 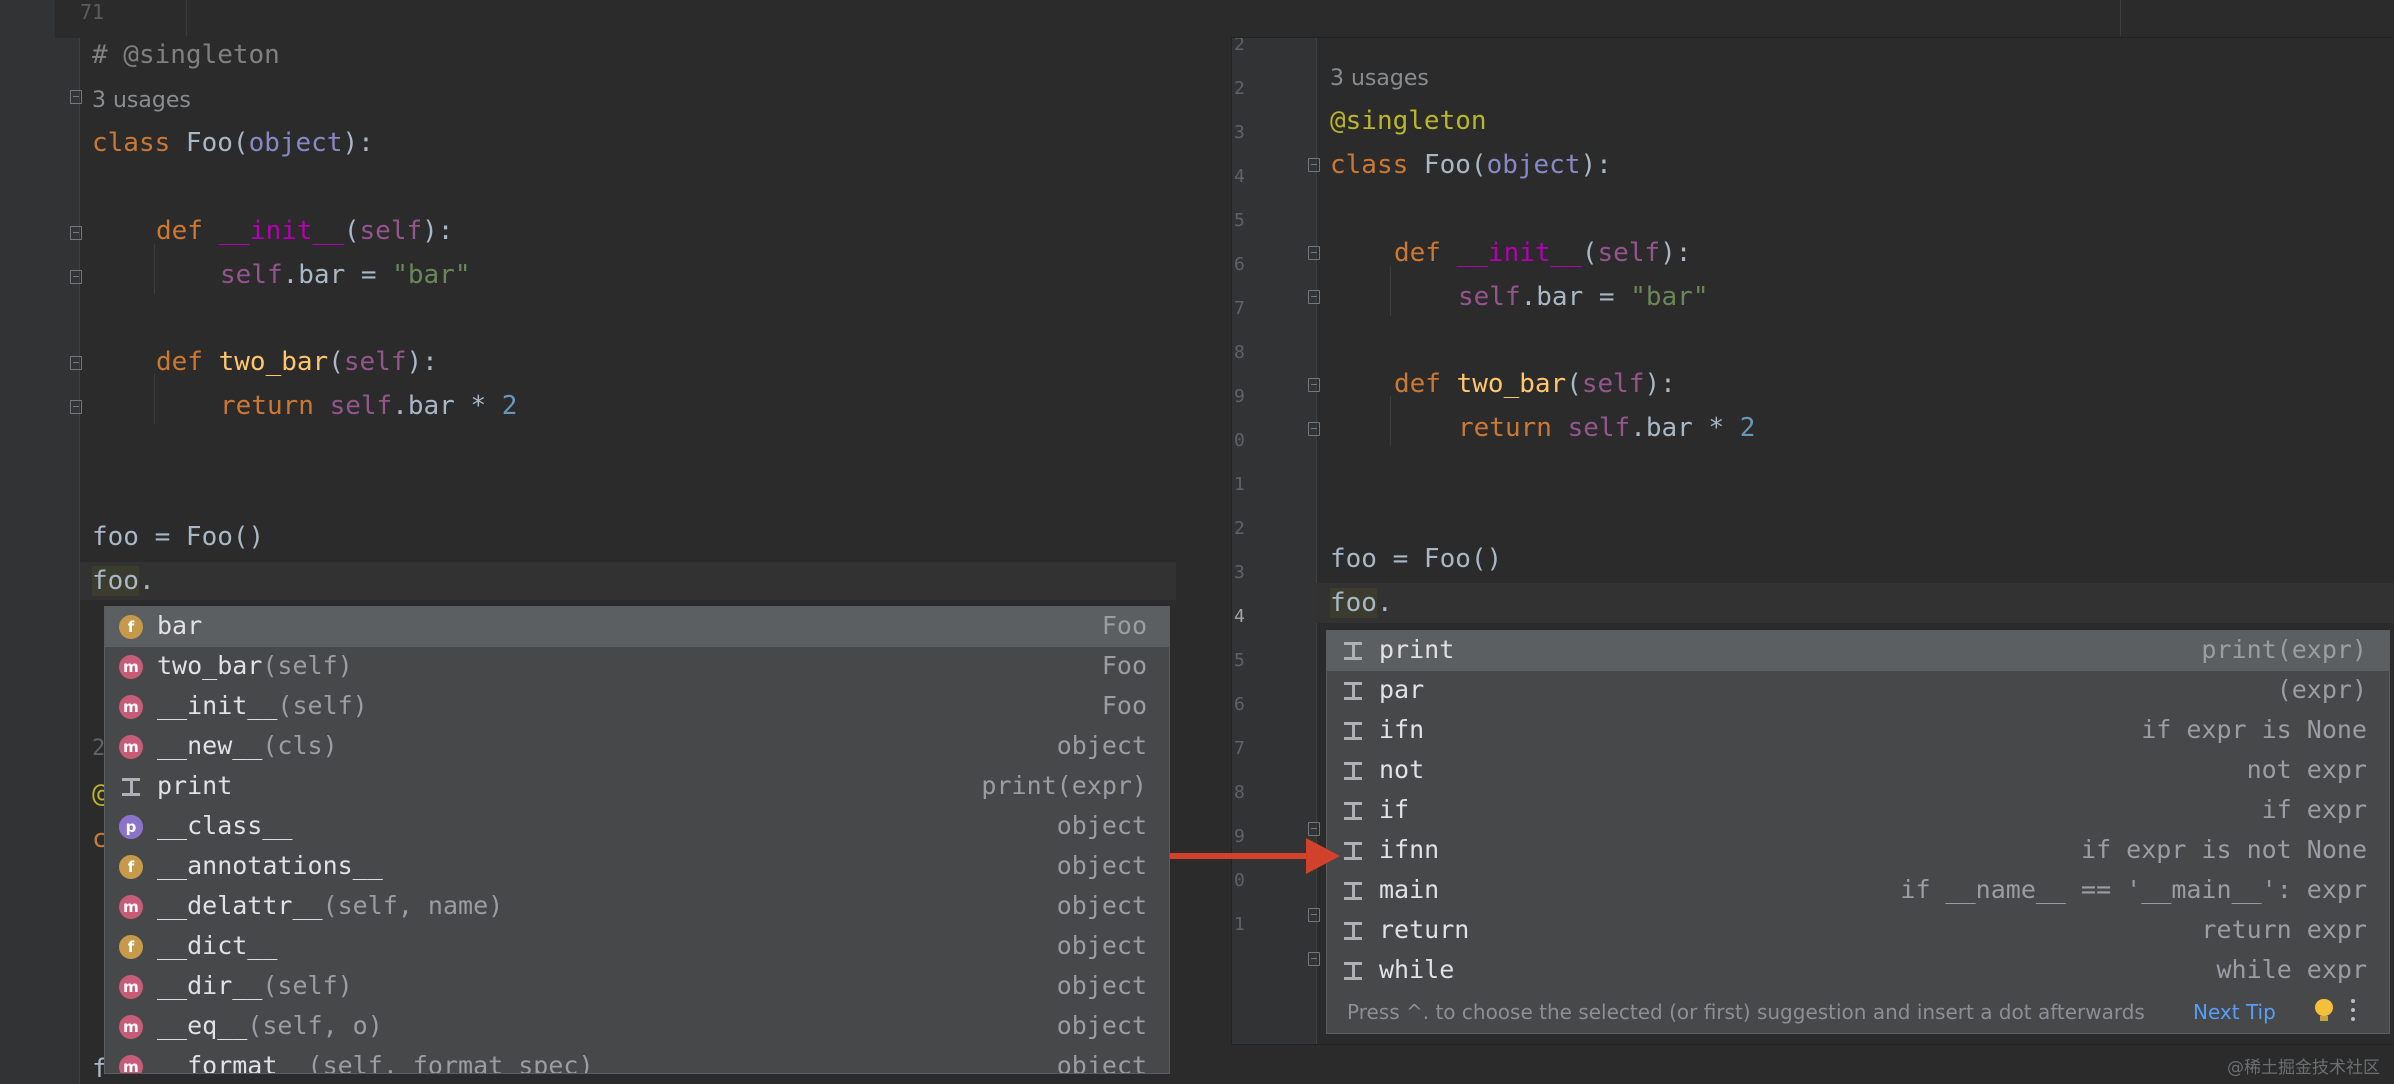 What do you see at coordinates (1858, 971) in the screenshot?
I see `postfix-completion-item: while while expr` at bounding box center [1858, 971].